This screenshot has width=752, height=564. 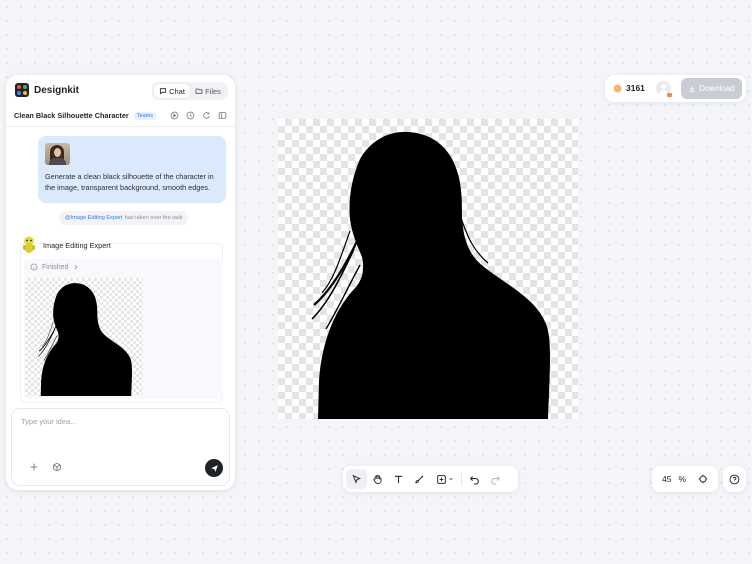 I want to click on send-button, so click(x=214, y=468).